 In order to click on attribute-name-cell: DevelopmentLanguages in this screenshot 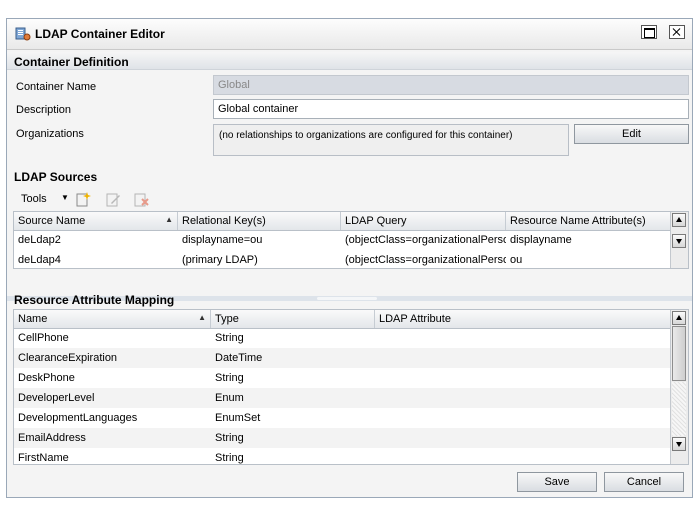, I will do `click(78, 418)`.